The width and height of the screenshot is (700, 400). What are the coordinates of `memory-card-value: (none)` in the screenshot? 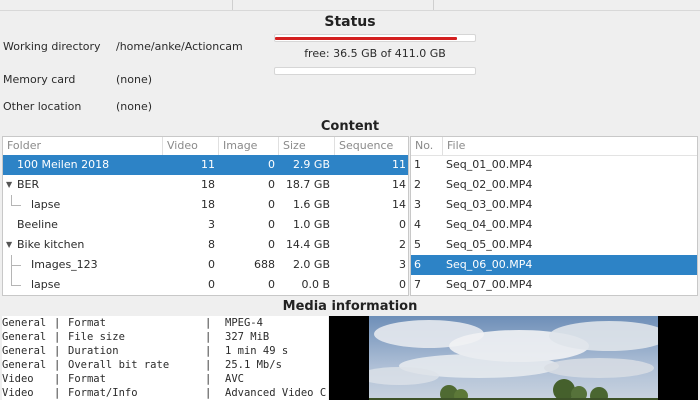 It's located at (134, 79).